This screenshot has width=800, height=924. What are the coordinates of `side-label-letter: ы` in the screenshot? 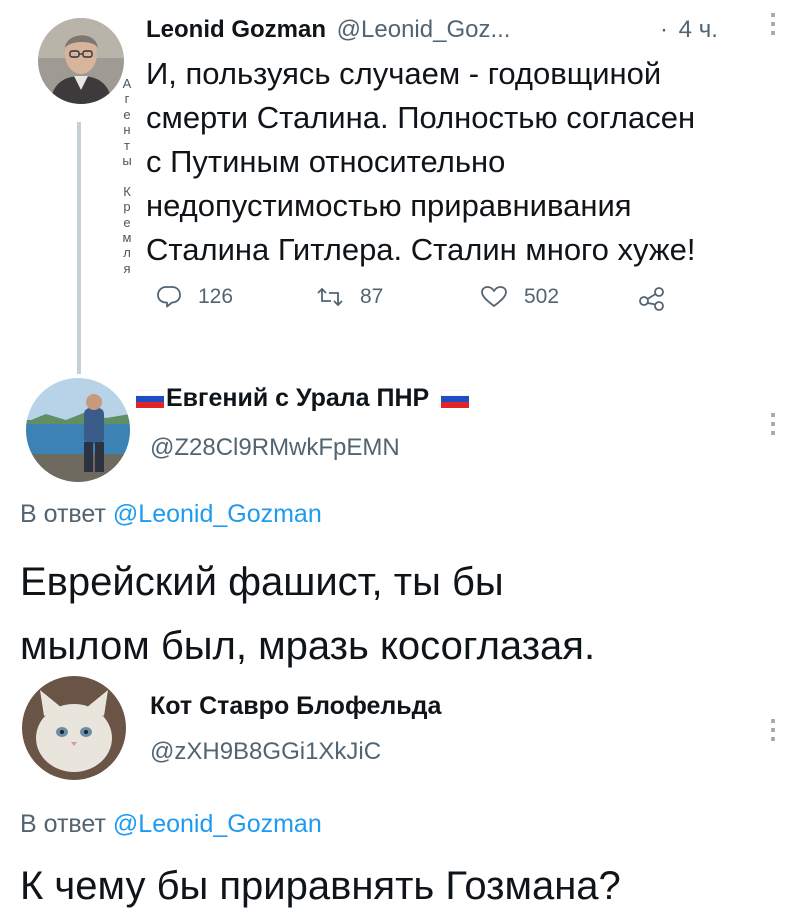 It's located at (127, 161).